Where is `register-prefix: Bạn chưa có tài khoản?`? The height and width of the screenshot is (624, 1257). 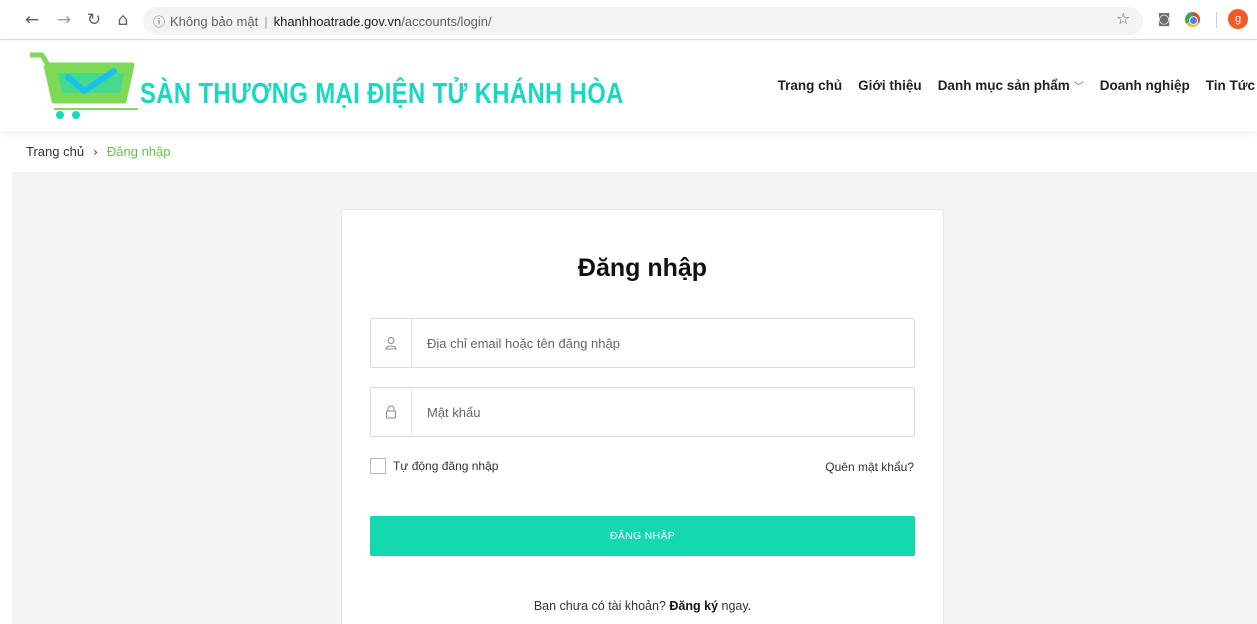
register-prefix: Bạn chưa có tài khoản? is located at coordinates (599, 606).